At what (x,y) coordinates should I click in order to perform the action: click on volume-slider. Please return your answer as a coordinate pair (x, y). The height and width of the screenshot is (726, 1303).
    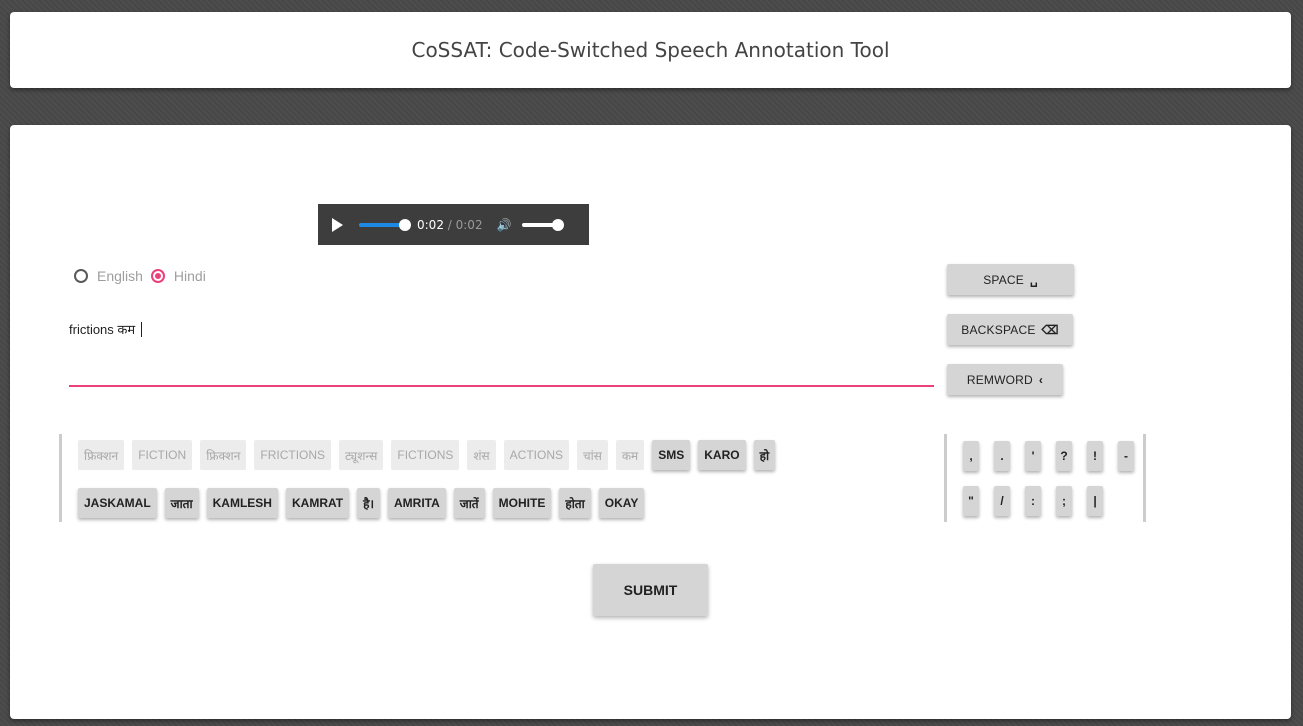
    Looking at the image, I should click on (542, 224).